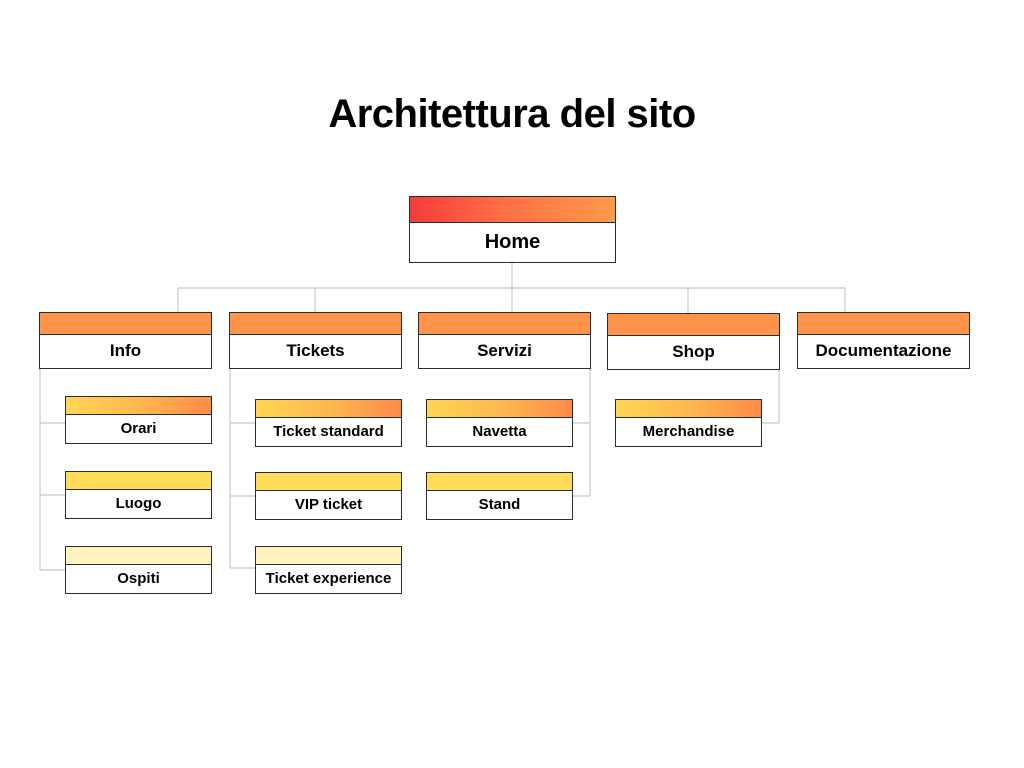 The width and height of the screenshot is (1024, 768). Describe the element at coordinates (512, 241) in the screenshot. I see `home-label: Home` at that location.